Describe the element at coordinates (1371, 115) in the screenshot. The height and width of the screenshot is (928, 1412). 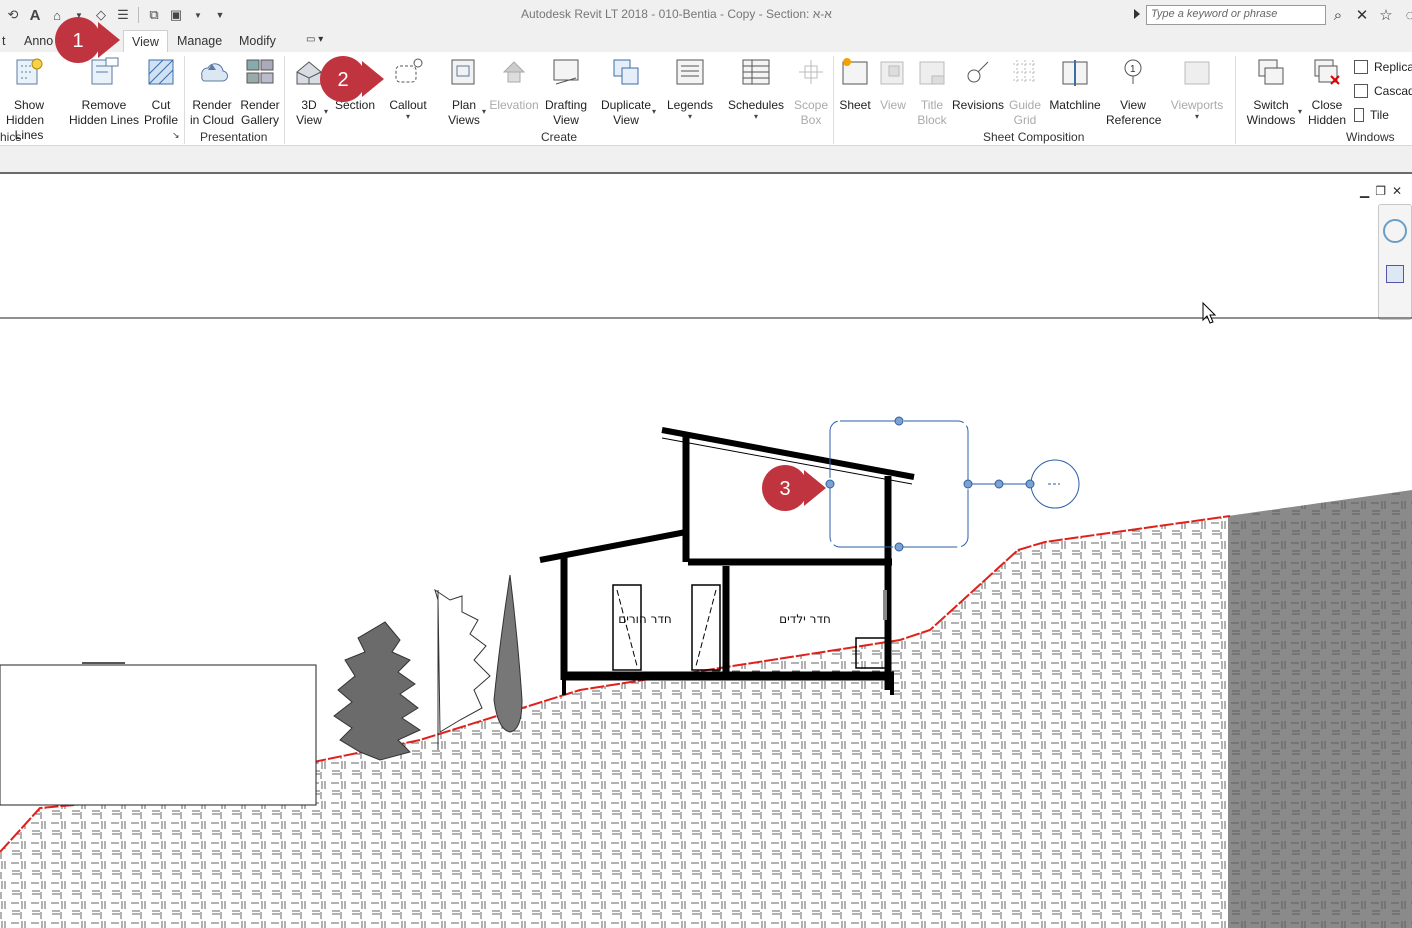
I see `tile-button: Tile` at that location.